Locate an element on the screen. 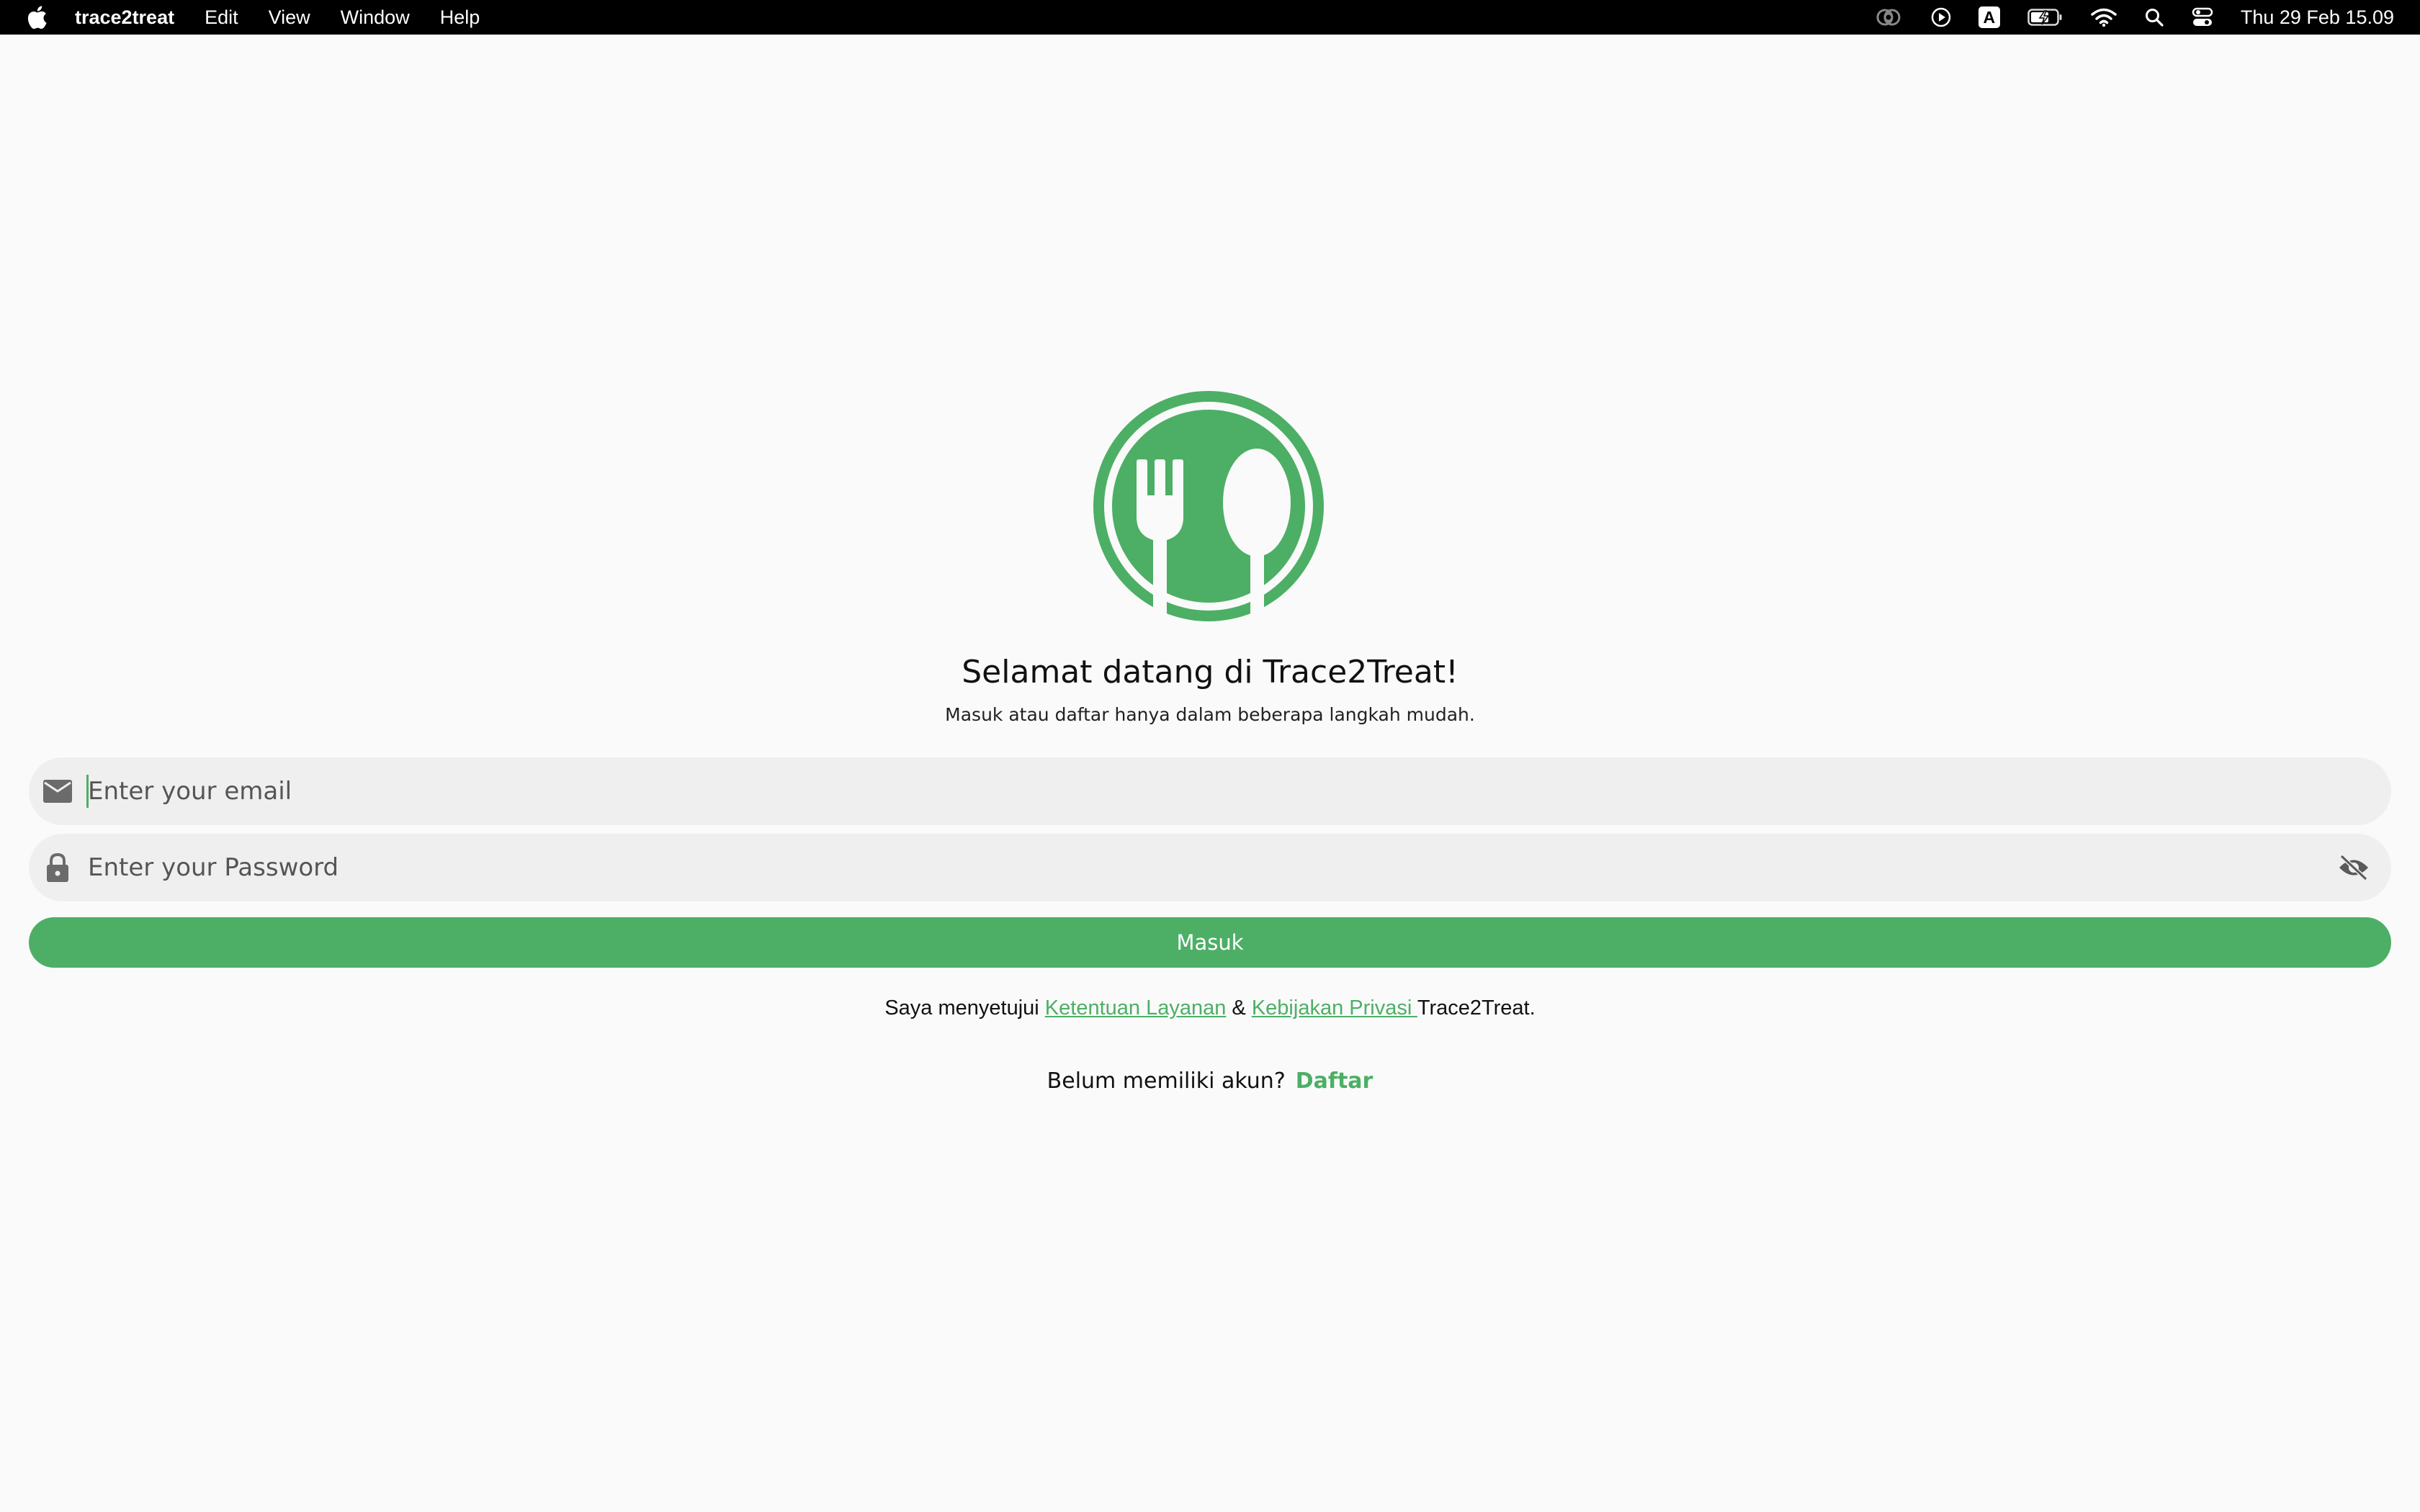 The image size is (2420, 1512). menu-view: View is located at coordinates (289, 17).